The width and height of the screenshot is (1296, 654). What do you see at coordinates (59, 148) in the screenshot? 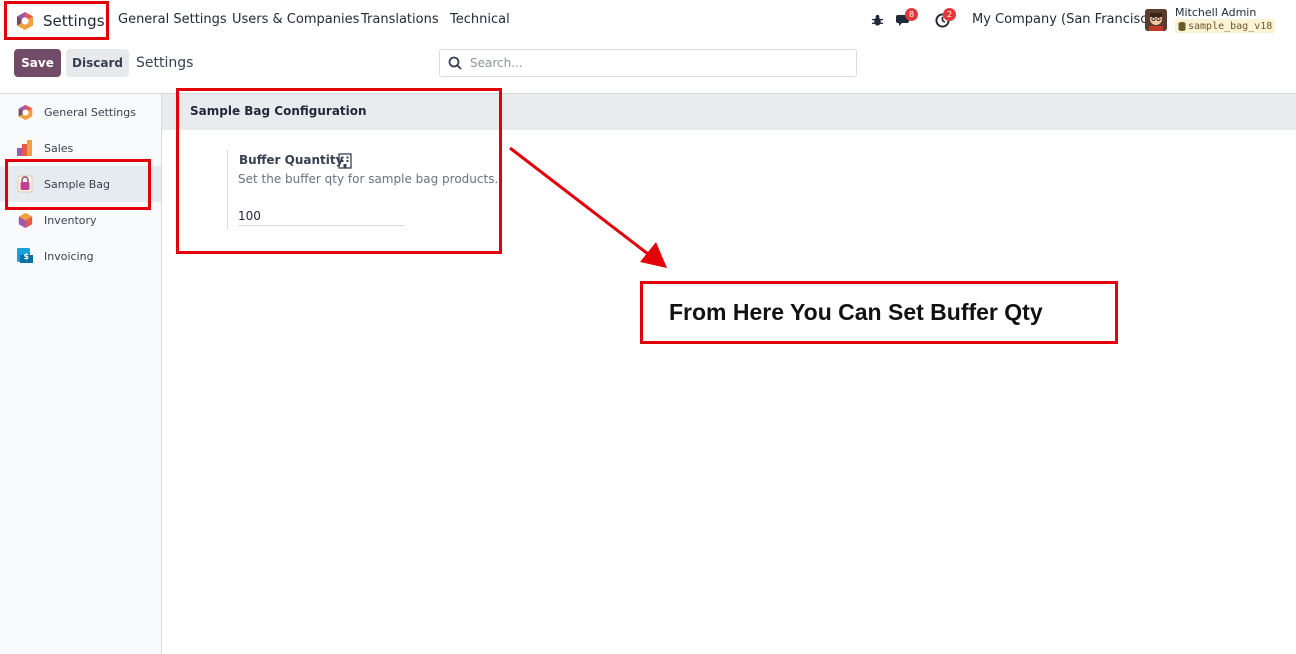
I see `sidebar-item-label: Sales` at bounding box center [59, 148].